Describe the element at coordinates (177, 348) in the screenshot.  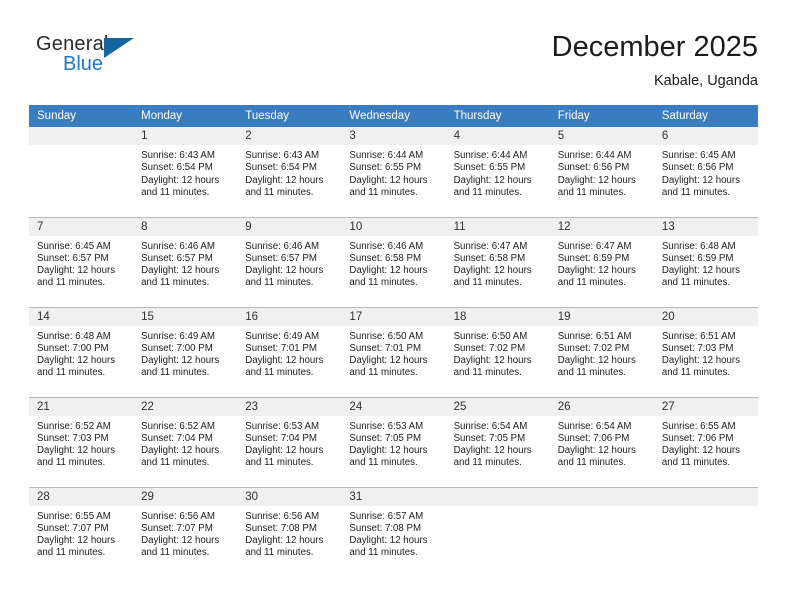
I see `sunset-text: Sunset: 7:00 PM` at that location.